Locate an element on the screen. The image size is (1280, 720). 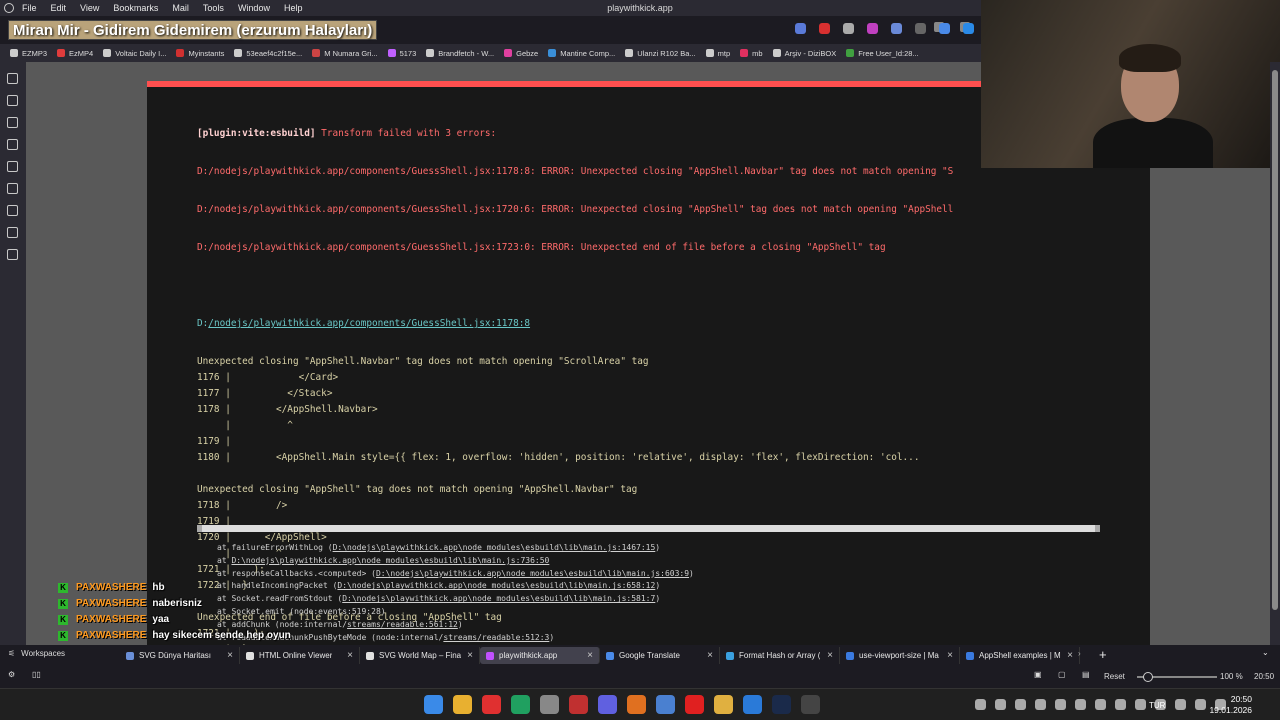
bookmark-item: EzMP4 is located at coordinates (75, 53).